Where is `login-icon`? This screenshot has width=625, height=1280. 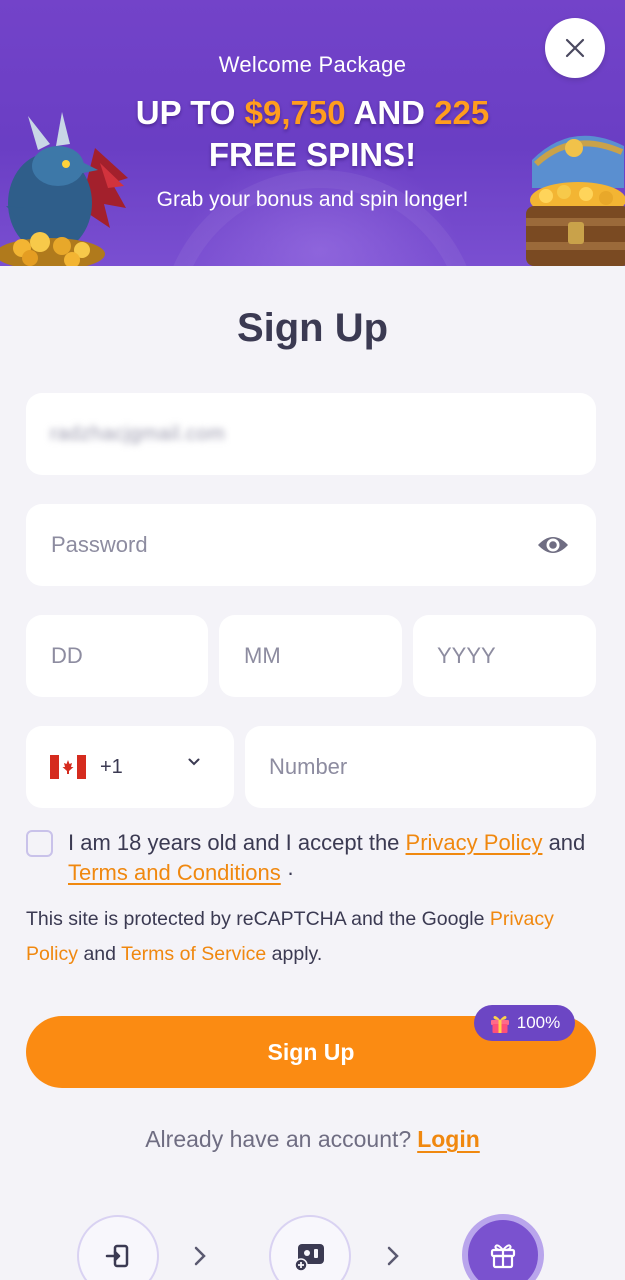
login-icon is located at coordinates (117, 1256).